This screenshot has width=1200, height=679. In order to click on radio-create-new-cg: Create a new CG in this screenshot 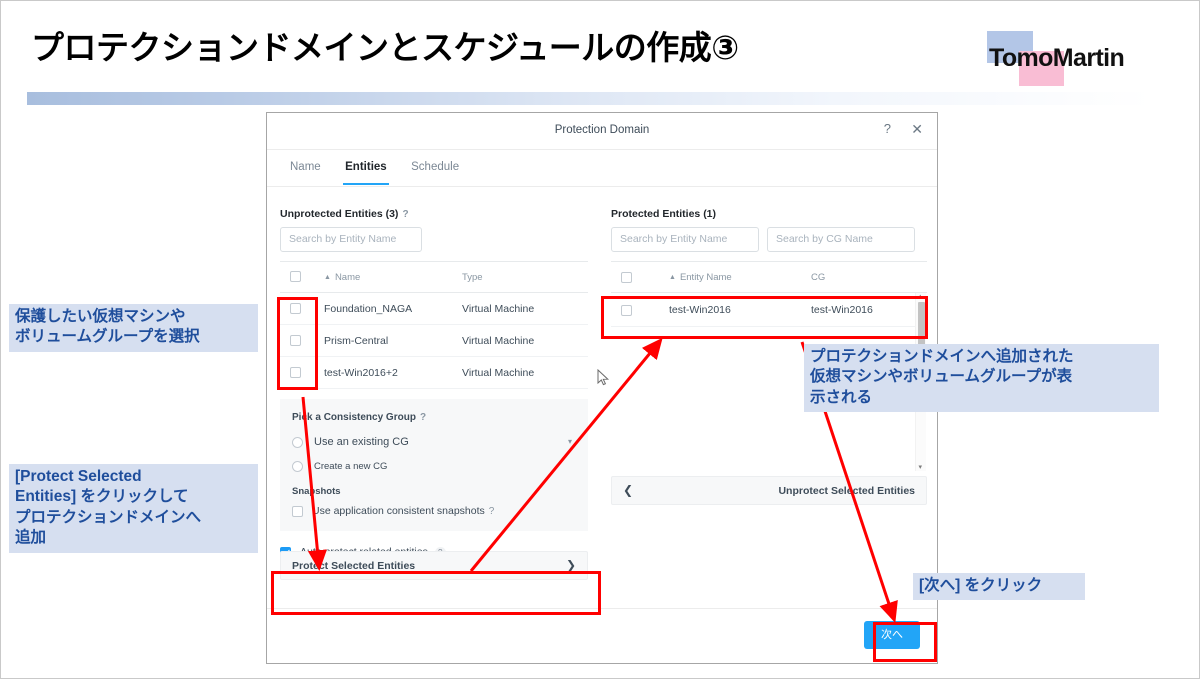, I will do `click(434, 466)`.